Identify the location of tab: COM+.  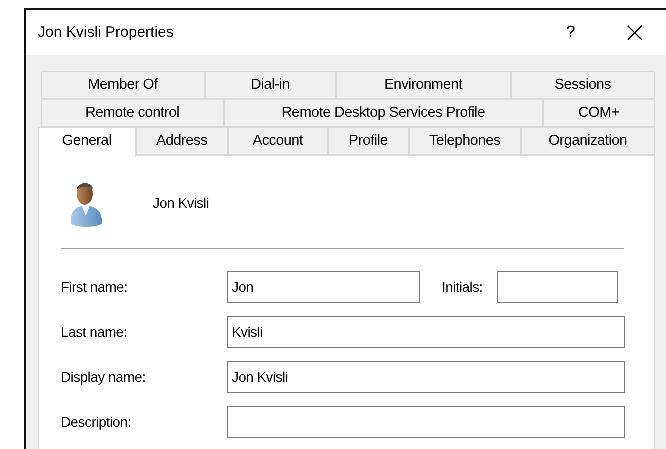
(599, 113).